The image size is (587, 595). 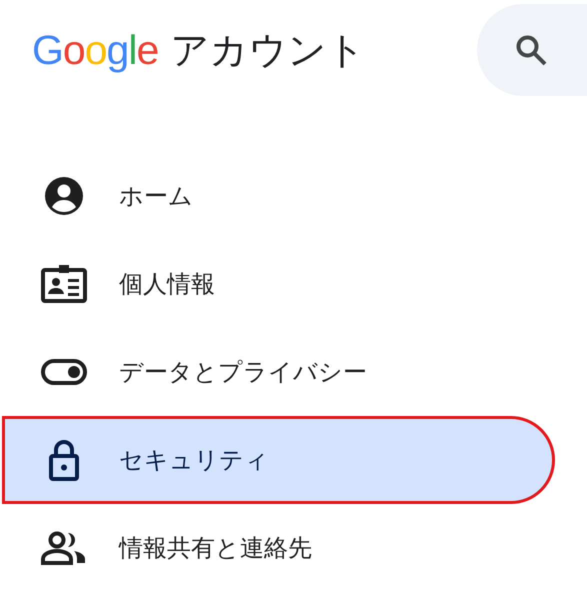 I want to click on id-card-icon, so click(x=64, y=284).